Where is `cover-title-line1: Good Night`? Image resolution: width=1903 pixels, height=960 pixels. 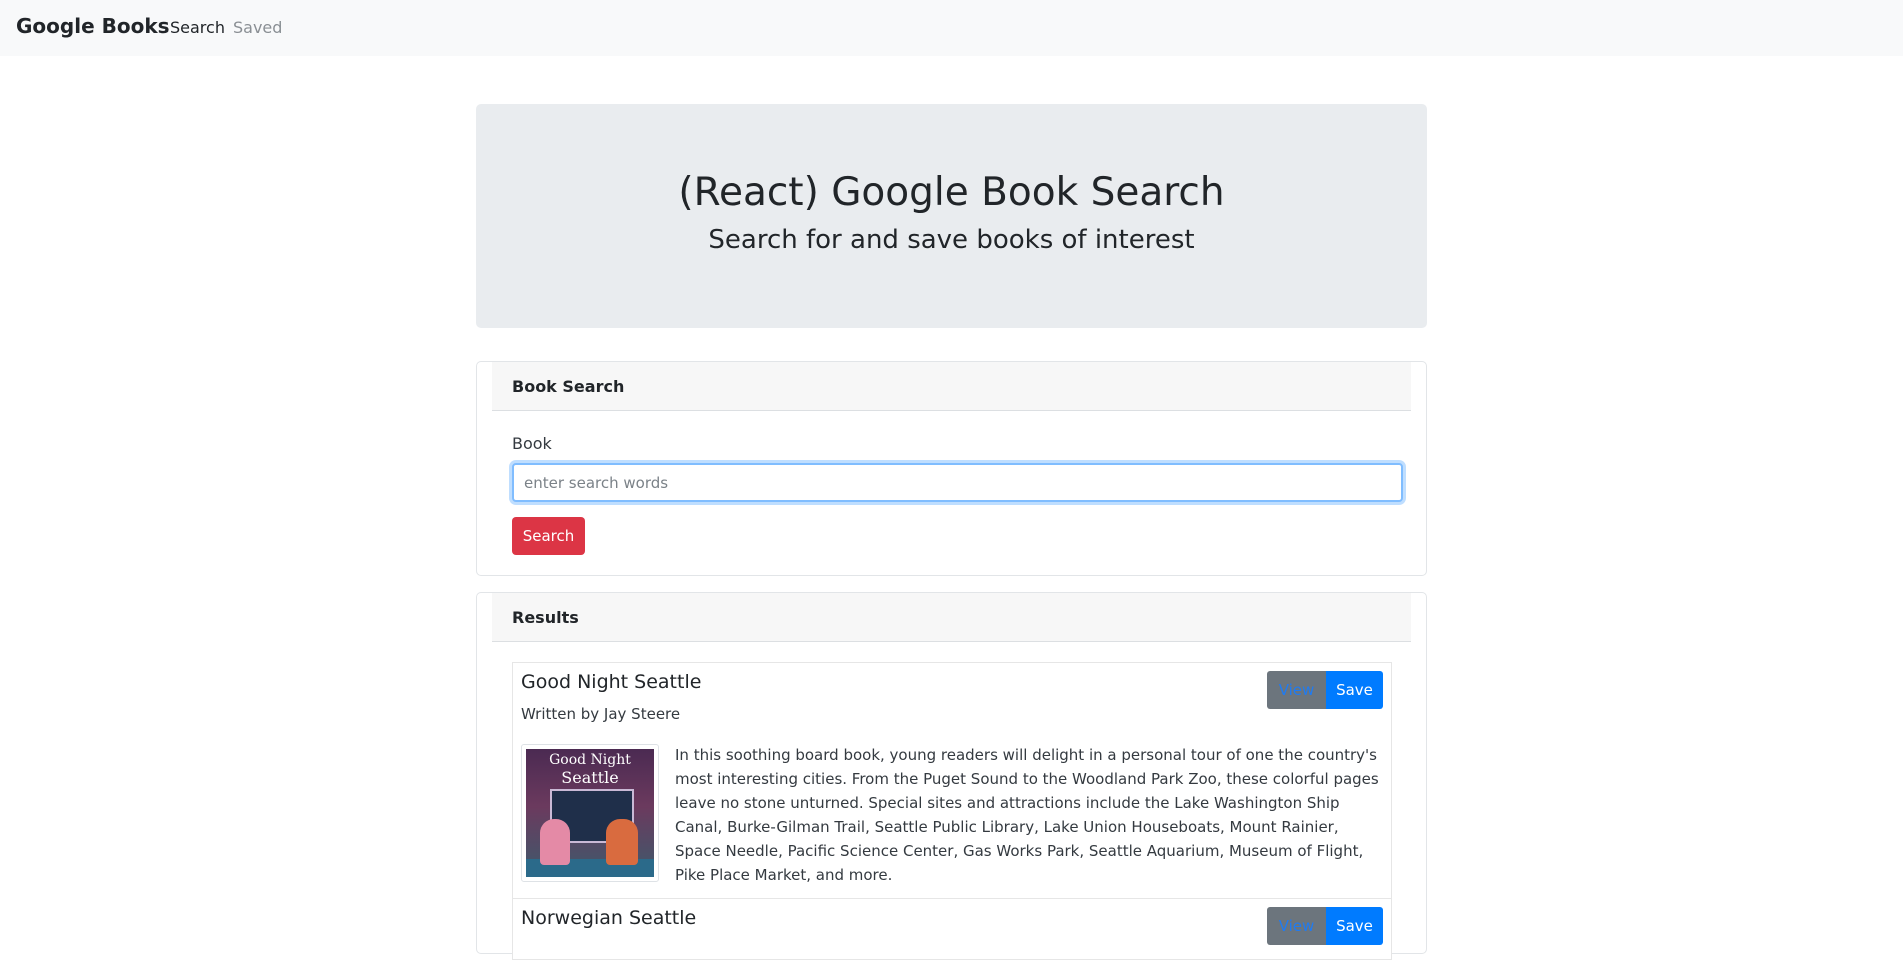
cover-title-line1: Good Night is located at coordinates (590, 760).